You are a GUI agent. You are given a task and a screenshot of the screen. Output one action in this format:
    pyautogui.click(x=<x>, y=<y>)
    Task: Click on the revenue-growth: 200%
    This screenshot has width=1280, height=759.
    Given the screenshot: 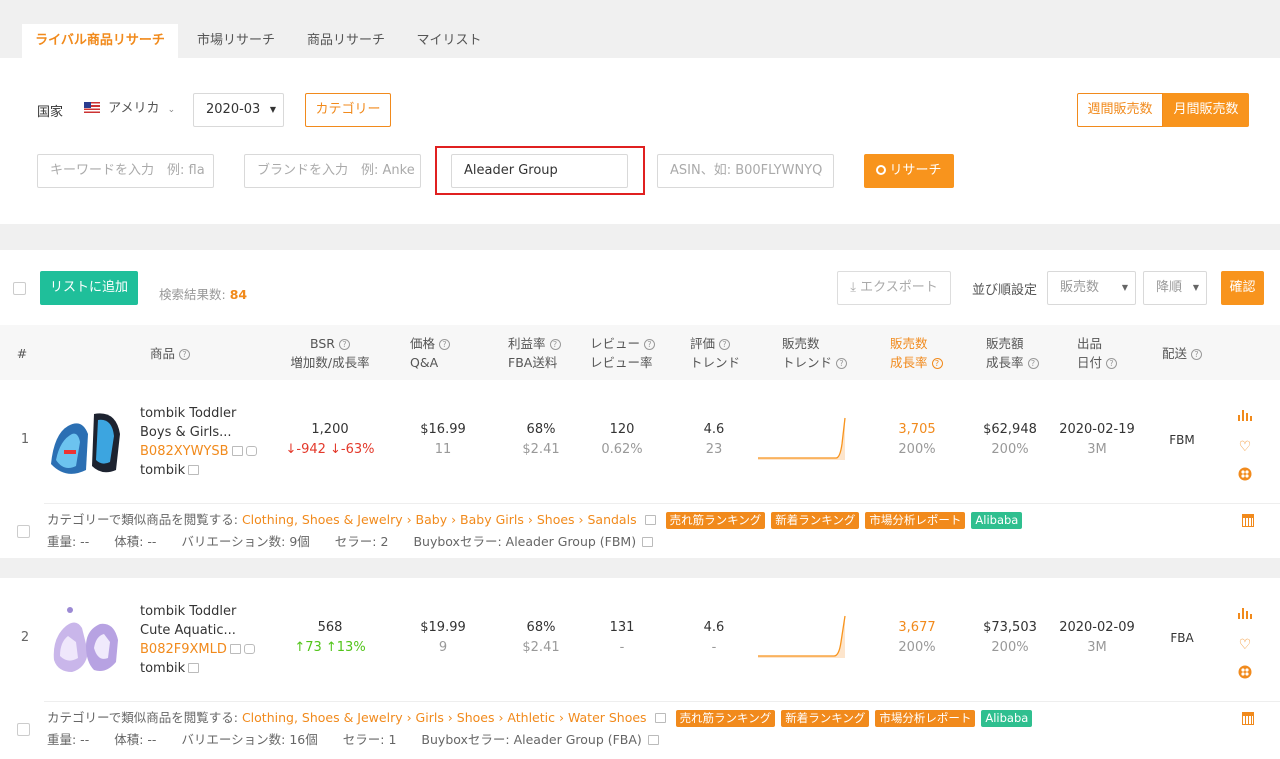 What is the action you would take?
    pyautogui.click(x=1010, y=449)
    